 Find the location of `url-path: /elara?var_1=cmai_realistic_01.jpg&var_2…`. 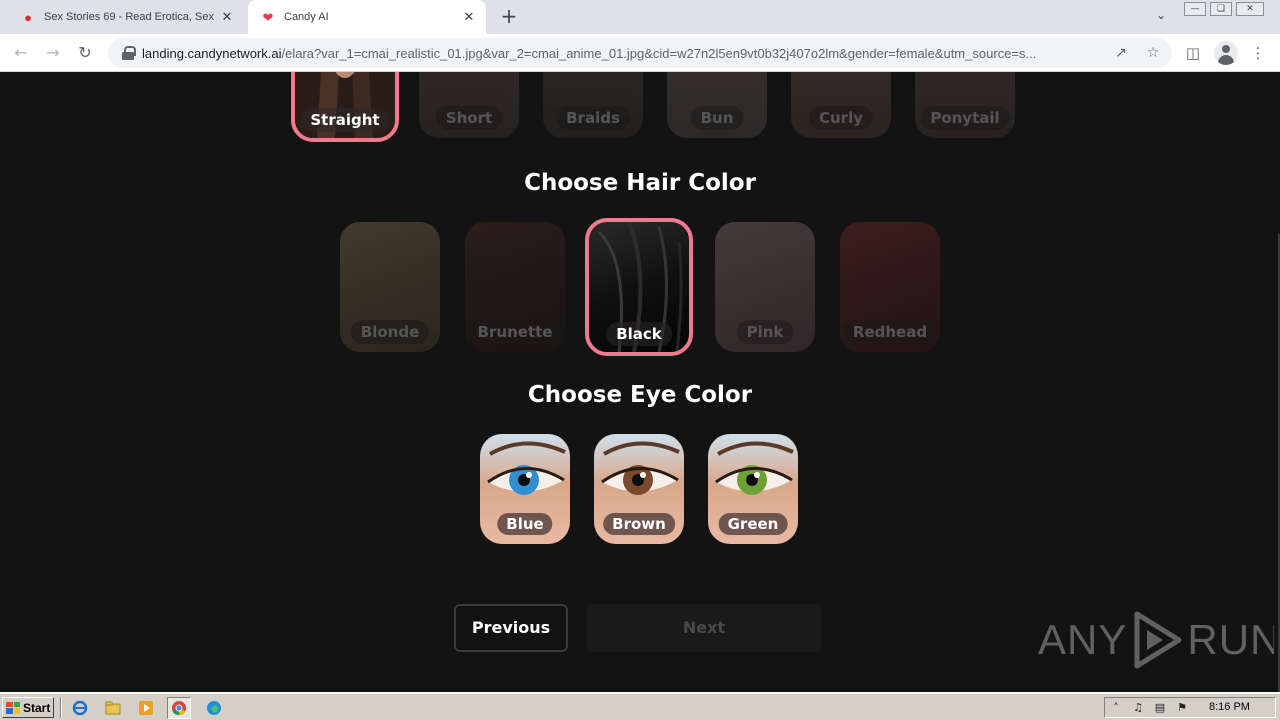

url-path: /elara?var_1=cmai_realistic_01.jpg&var_2… is located at coordinates (659, 53).